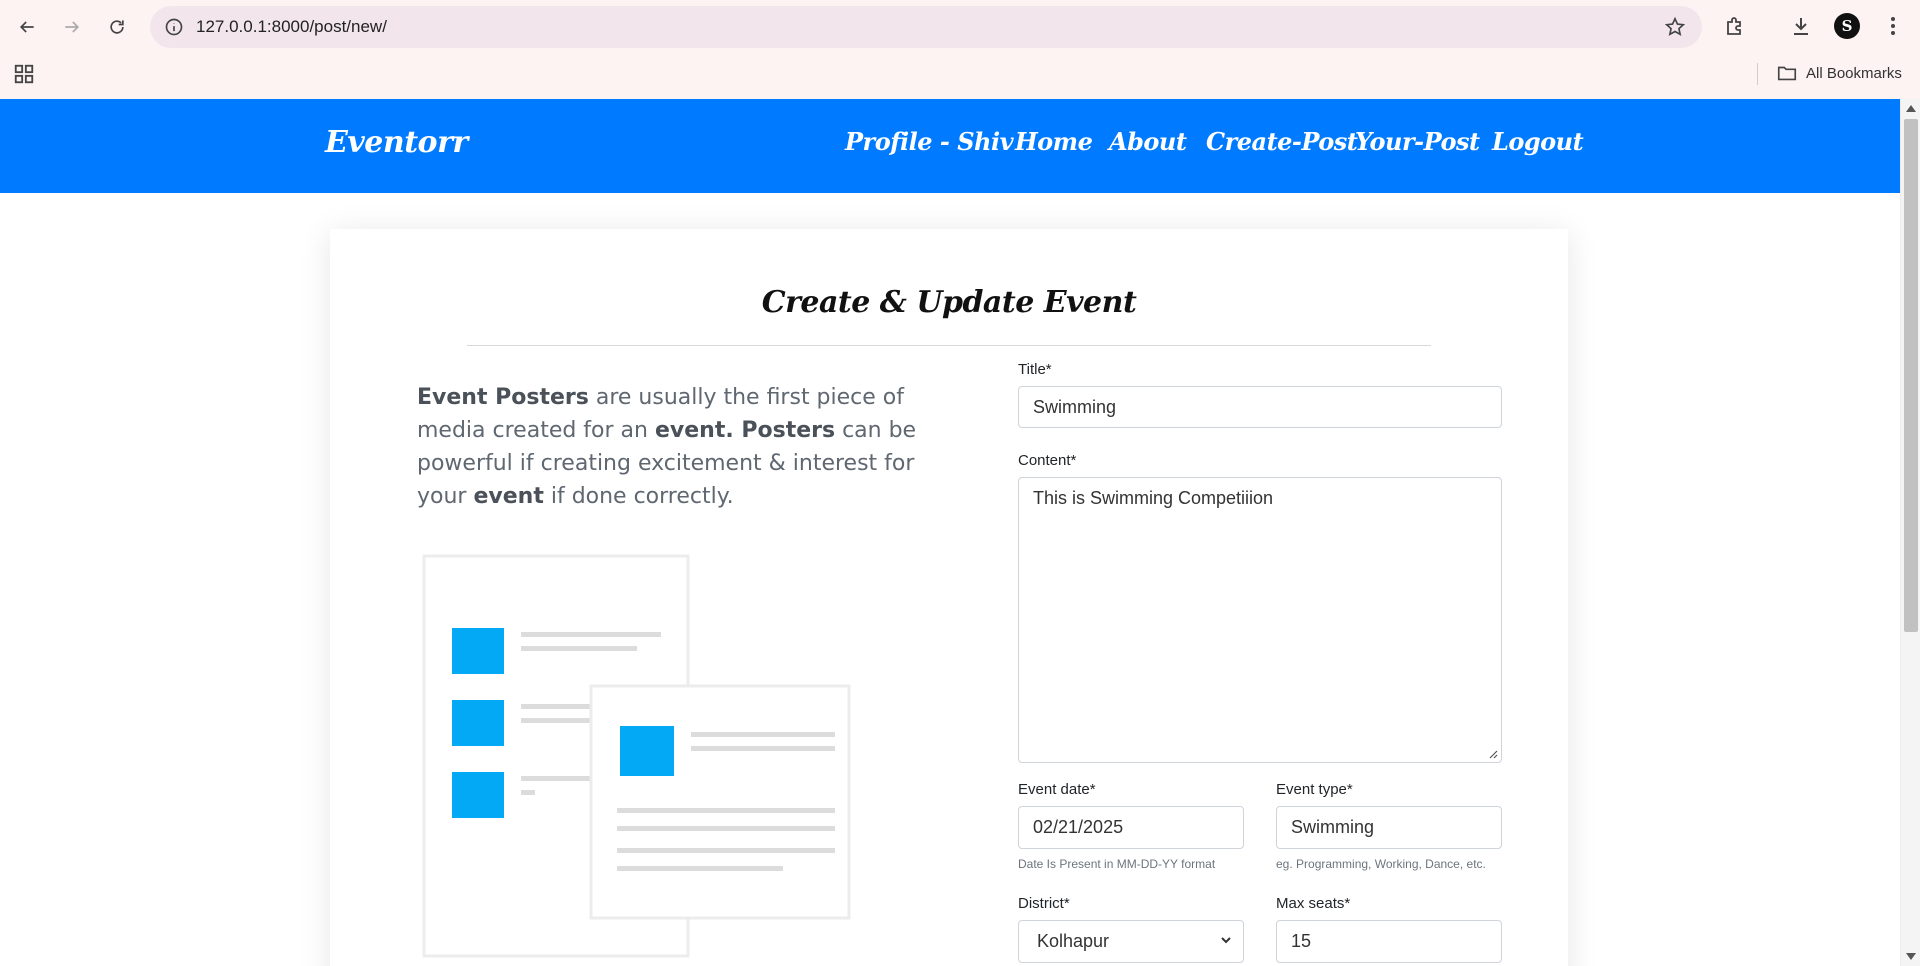 This screenshot has width=1920, height=966. I want to click on content-label: Content*, so click(1047, 460).